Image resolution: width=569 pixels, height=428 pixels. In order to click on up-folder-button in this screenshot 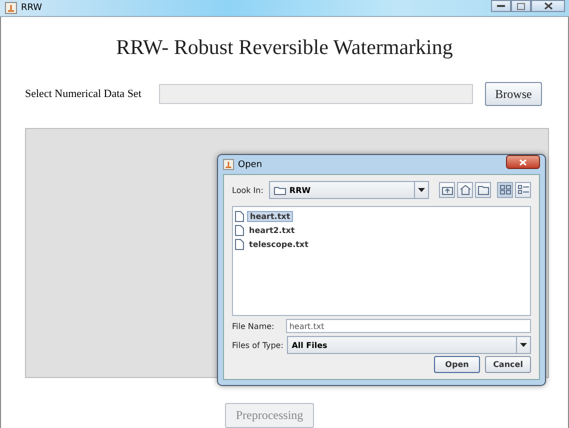, I will do `click(447, 190)`.